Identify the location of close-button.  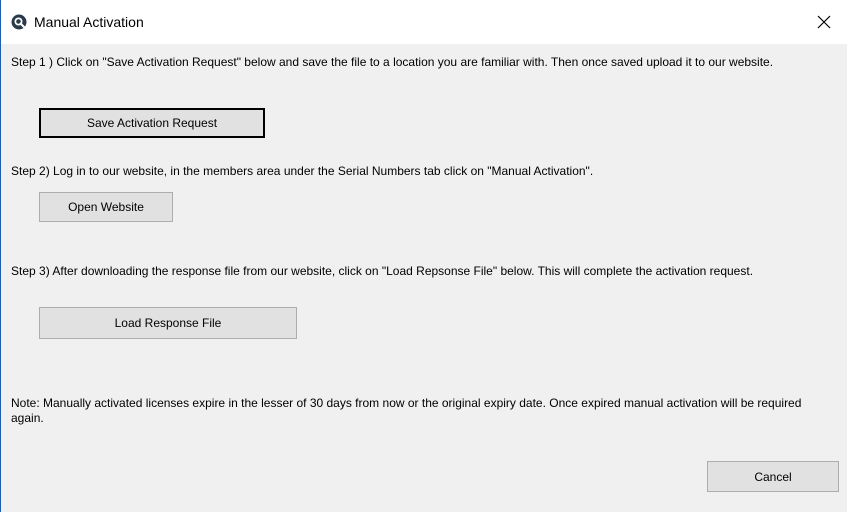
(824, 22).